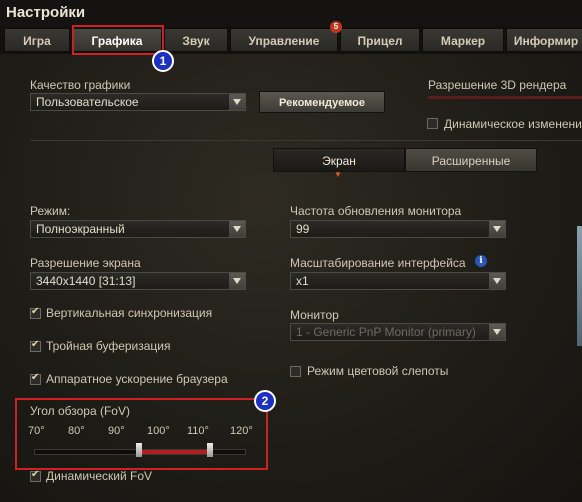 This screenshot has width=582, height=502. Describe the element at coordinates (108, 346) in the screenshot. I see `triple-buffering-label: Тройная буферизация` at that location.